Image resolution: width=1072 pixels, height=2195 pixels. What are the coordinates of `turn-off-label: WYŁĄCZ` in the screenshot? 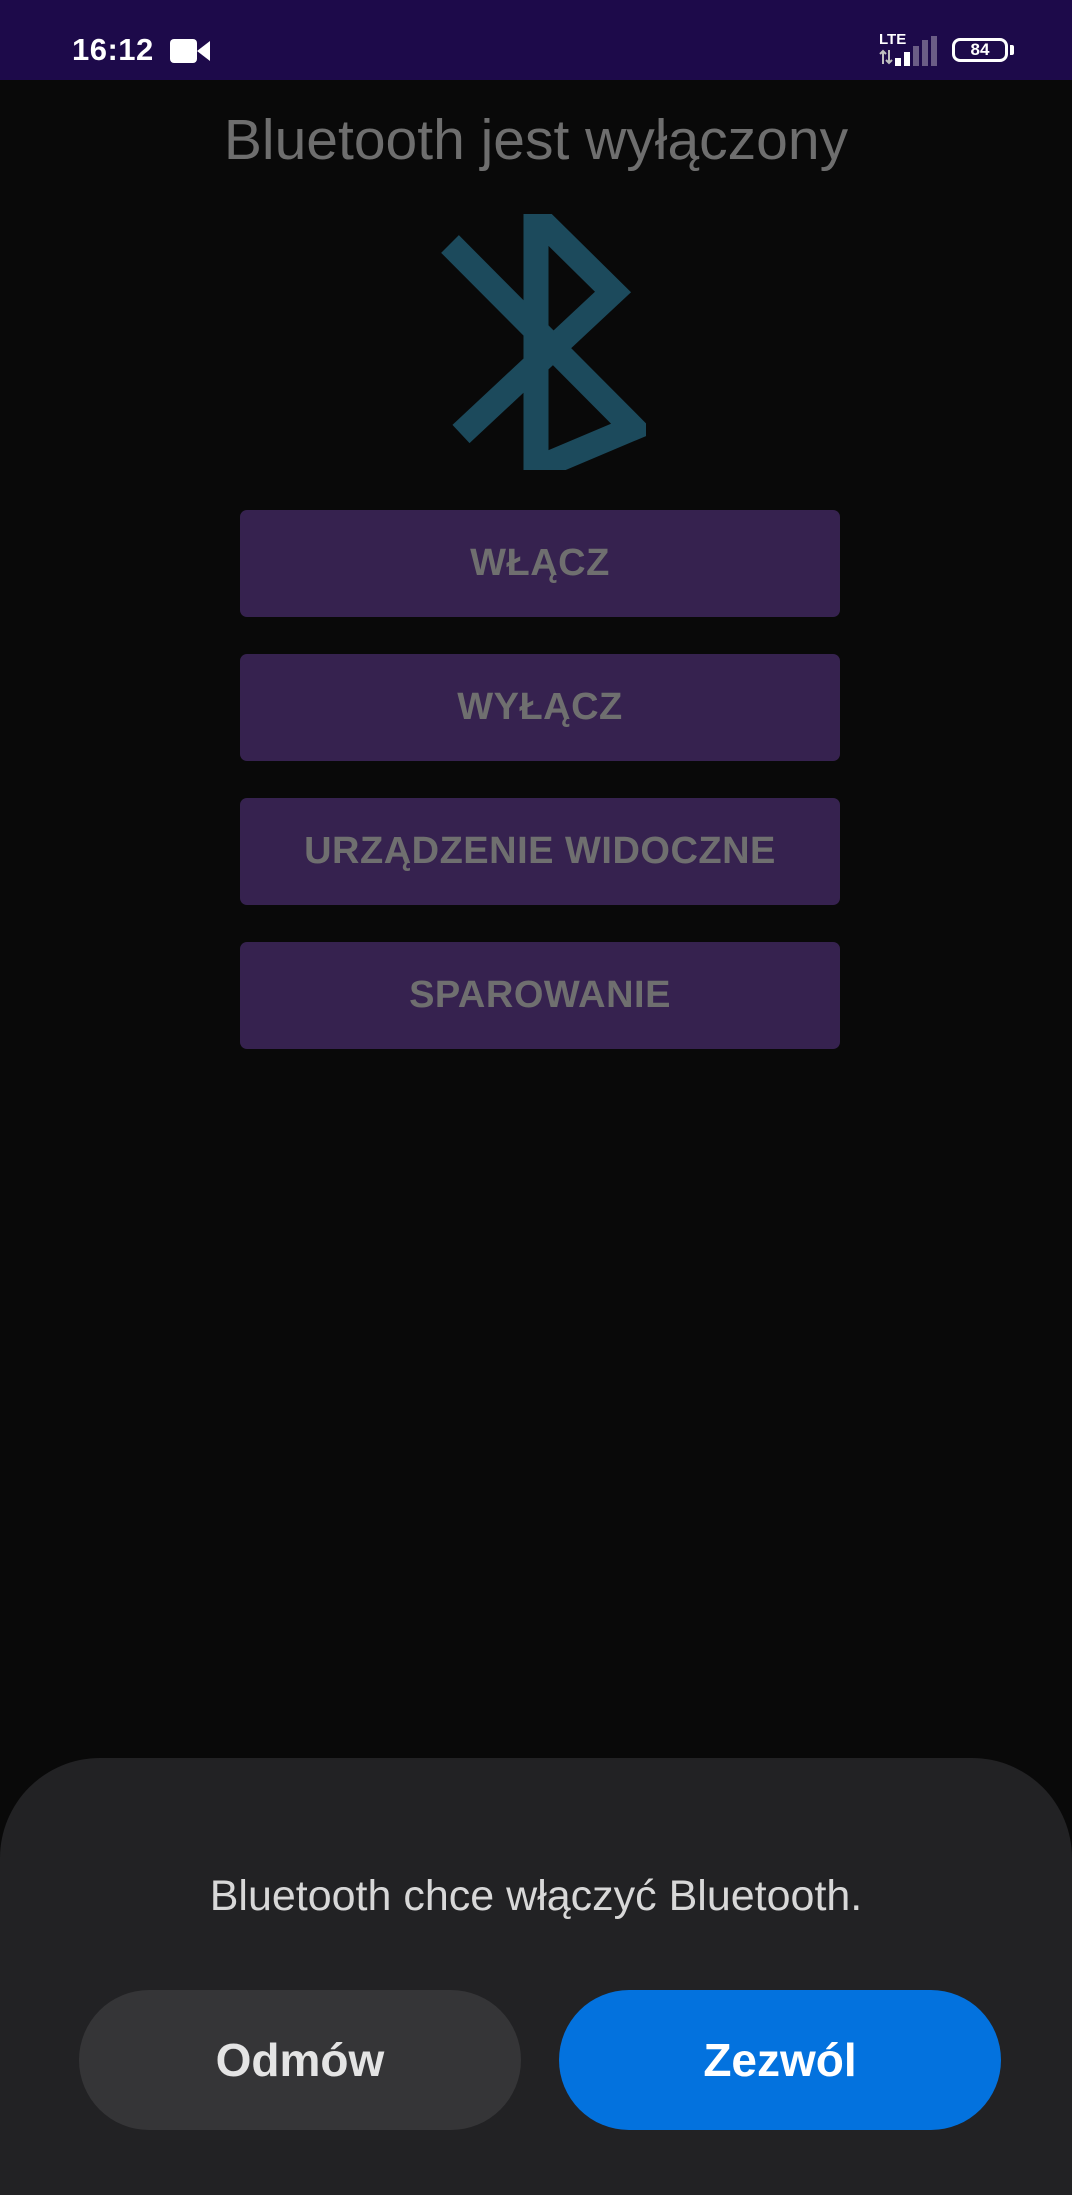 It's located at (540, 707).